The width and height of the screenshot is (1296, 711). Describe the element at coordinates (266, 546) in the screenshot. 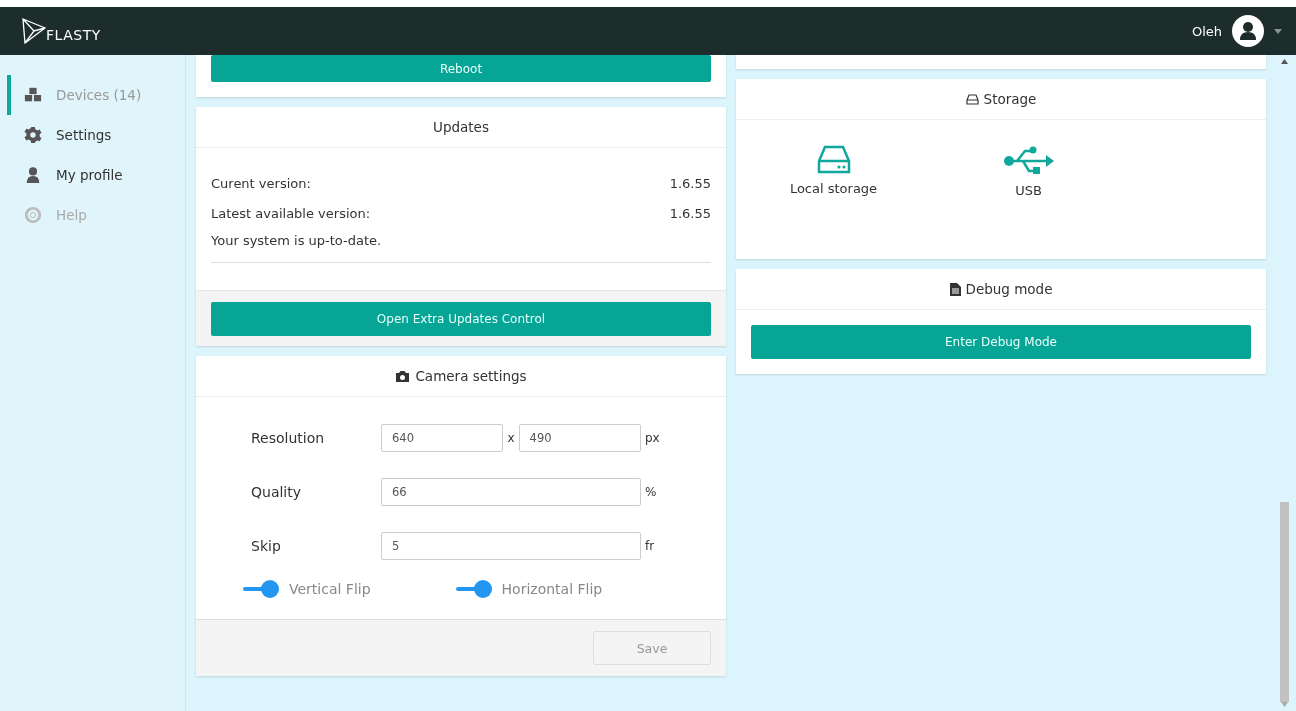

I see `field-label: Skip` at that location.